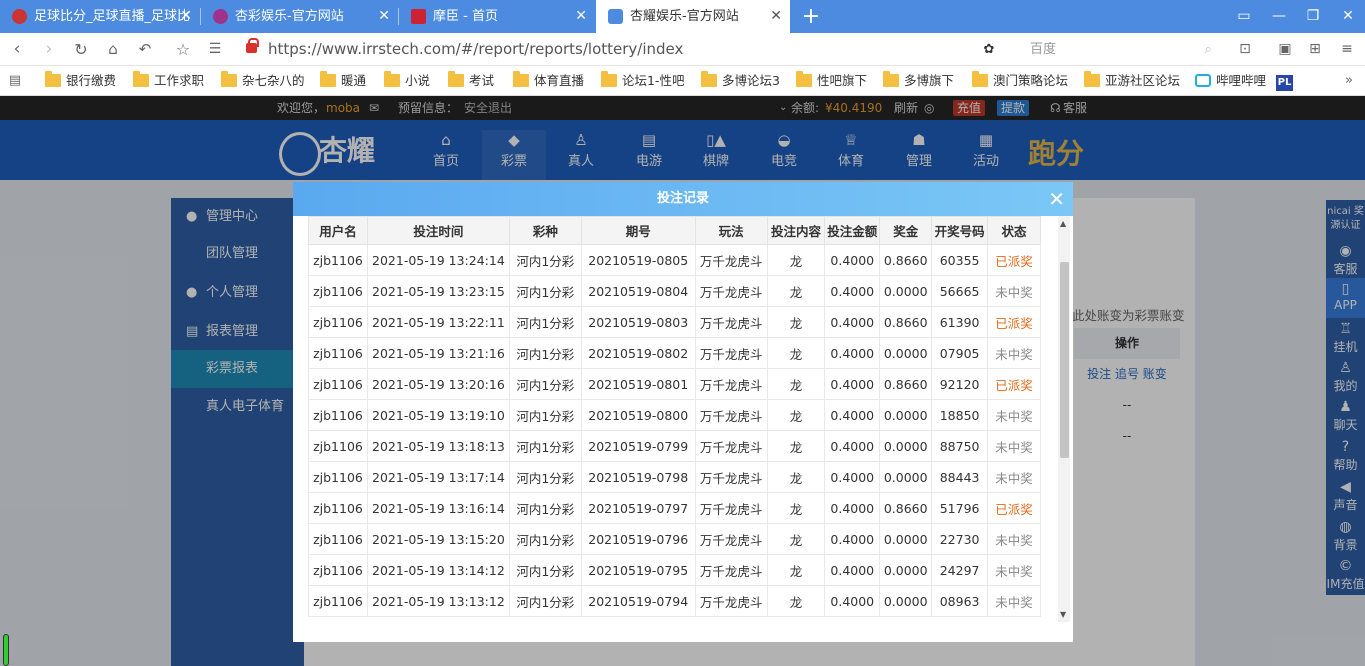  I want to click on modal-scrollbar: ▲ ▼, so click(1064, 419).